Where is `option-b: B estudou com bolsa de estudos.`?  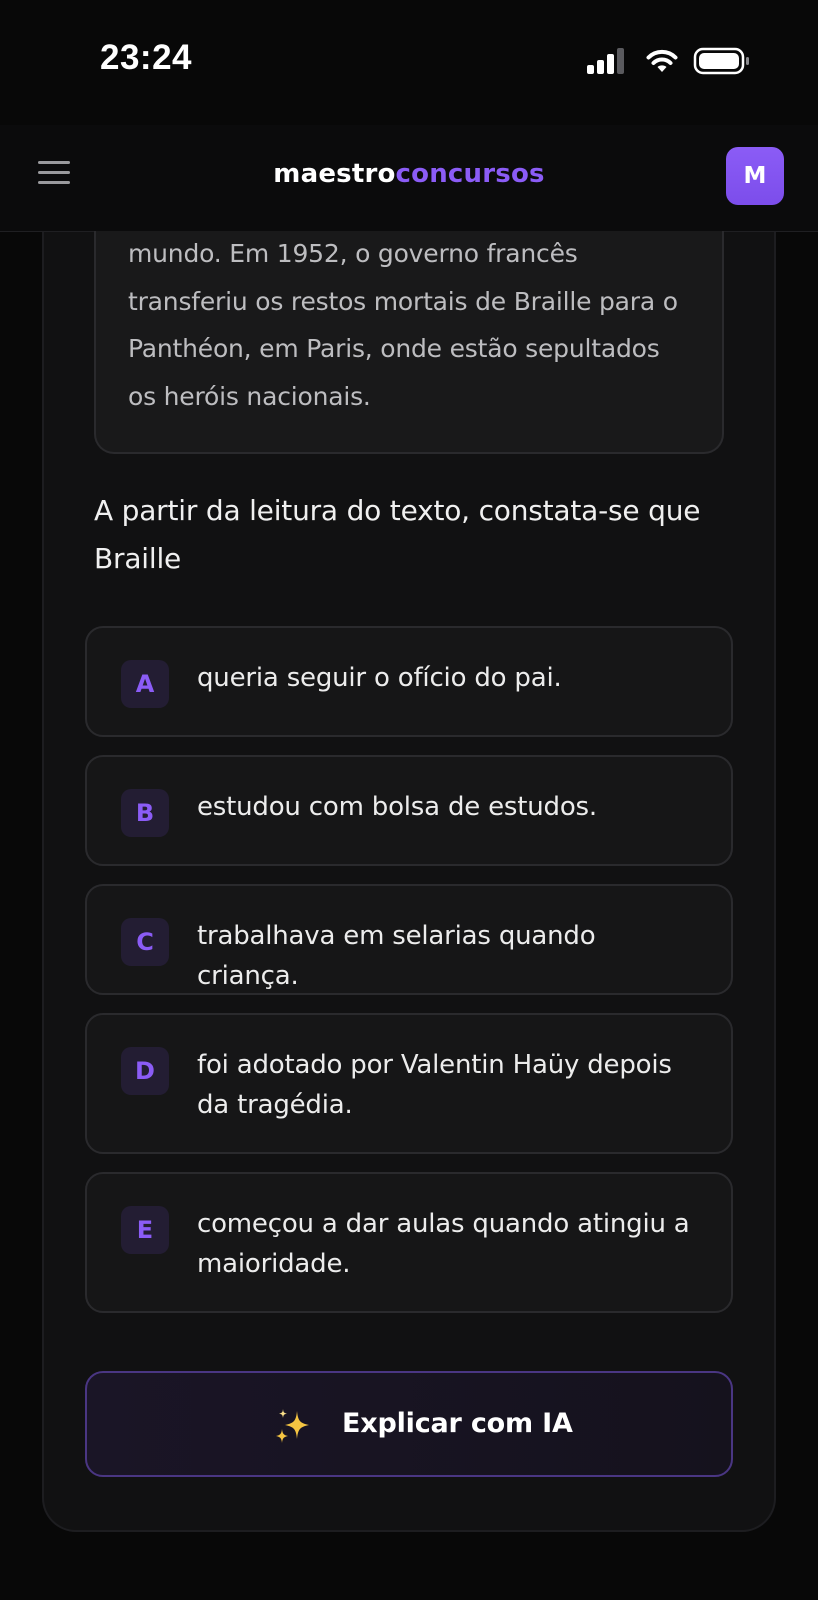
option-b: B estudou com bolsa de estudos. is located at coordinates (409, 810).